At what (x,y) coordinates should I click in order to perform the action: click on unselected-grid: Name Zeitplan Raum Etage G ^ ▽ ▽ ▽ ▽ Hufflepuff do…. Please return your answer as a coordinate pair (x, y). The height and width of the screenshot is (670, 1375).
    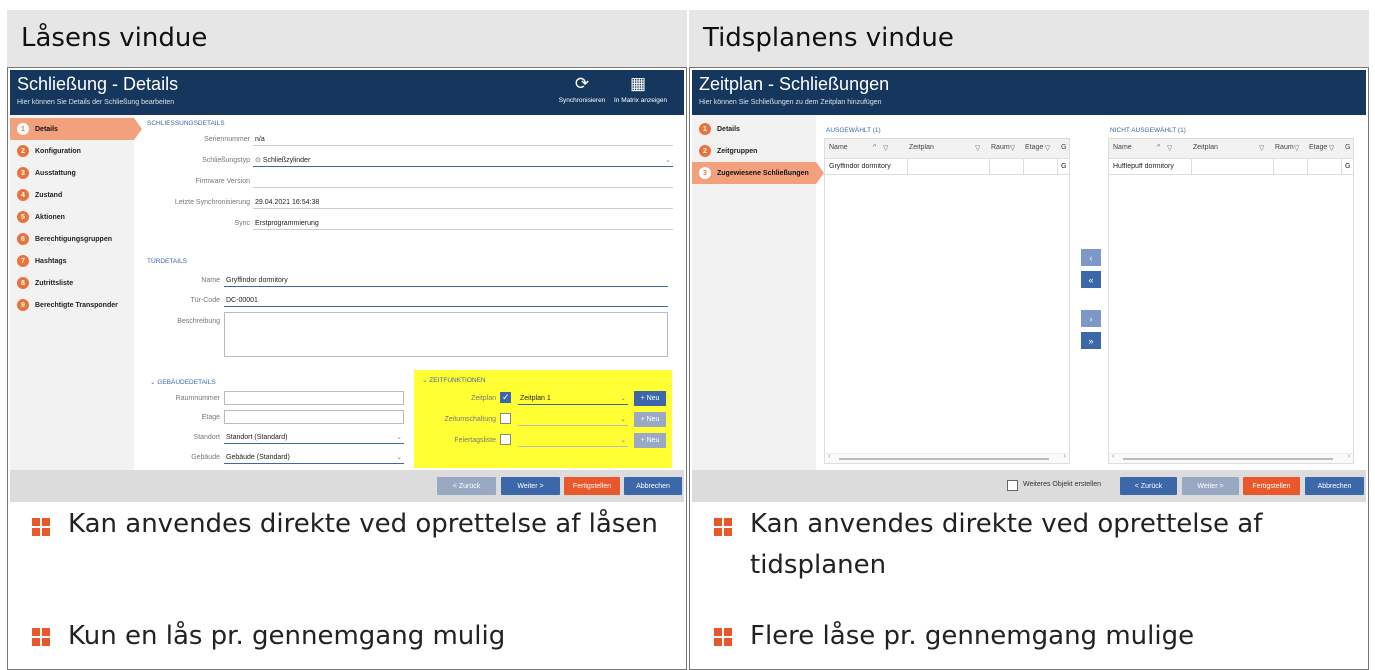
    Looking at the image, I should click on (1231, 301).